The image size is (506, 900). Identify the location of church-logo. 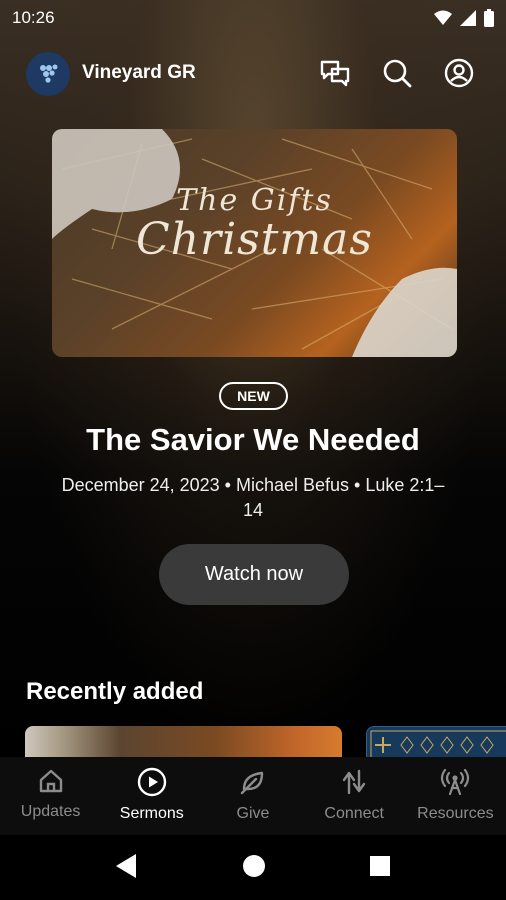
(48, 74).